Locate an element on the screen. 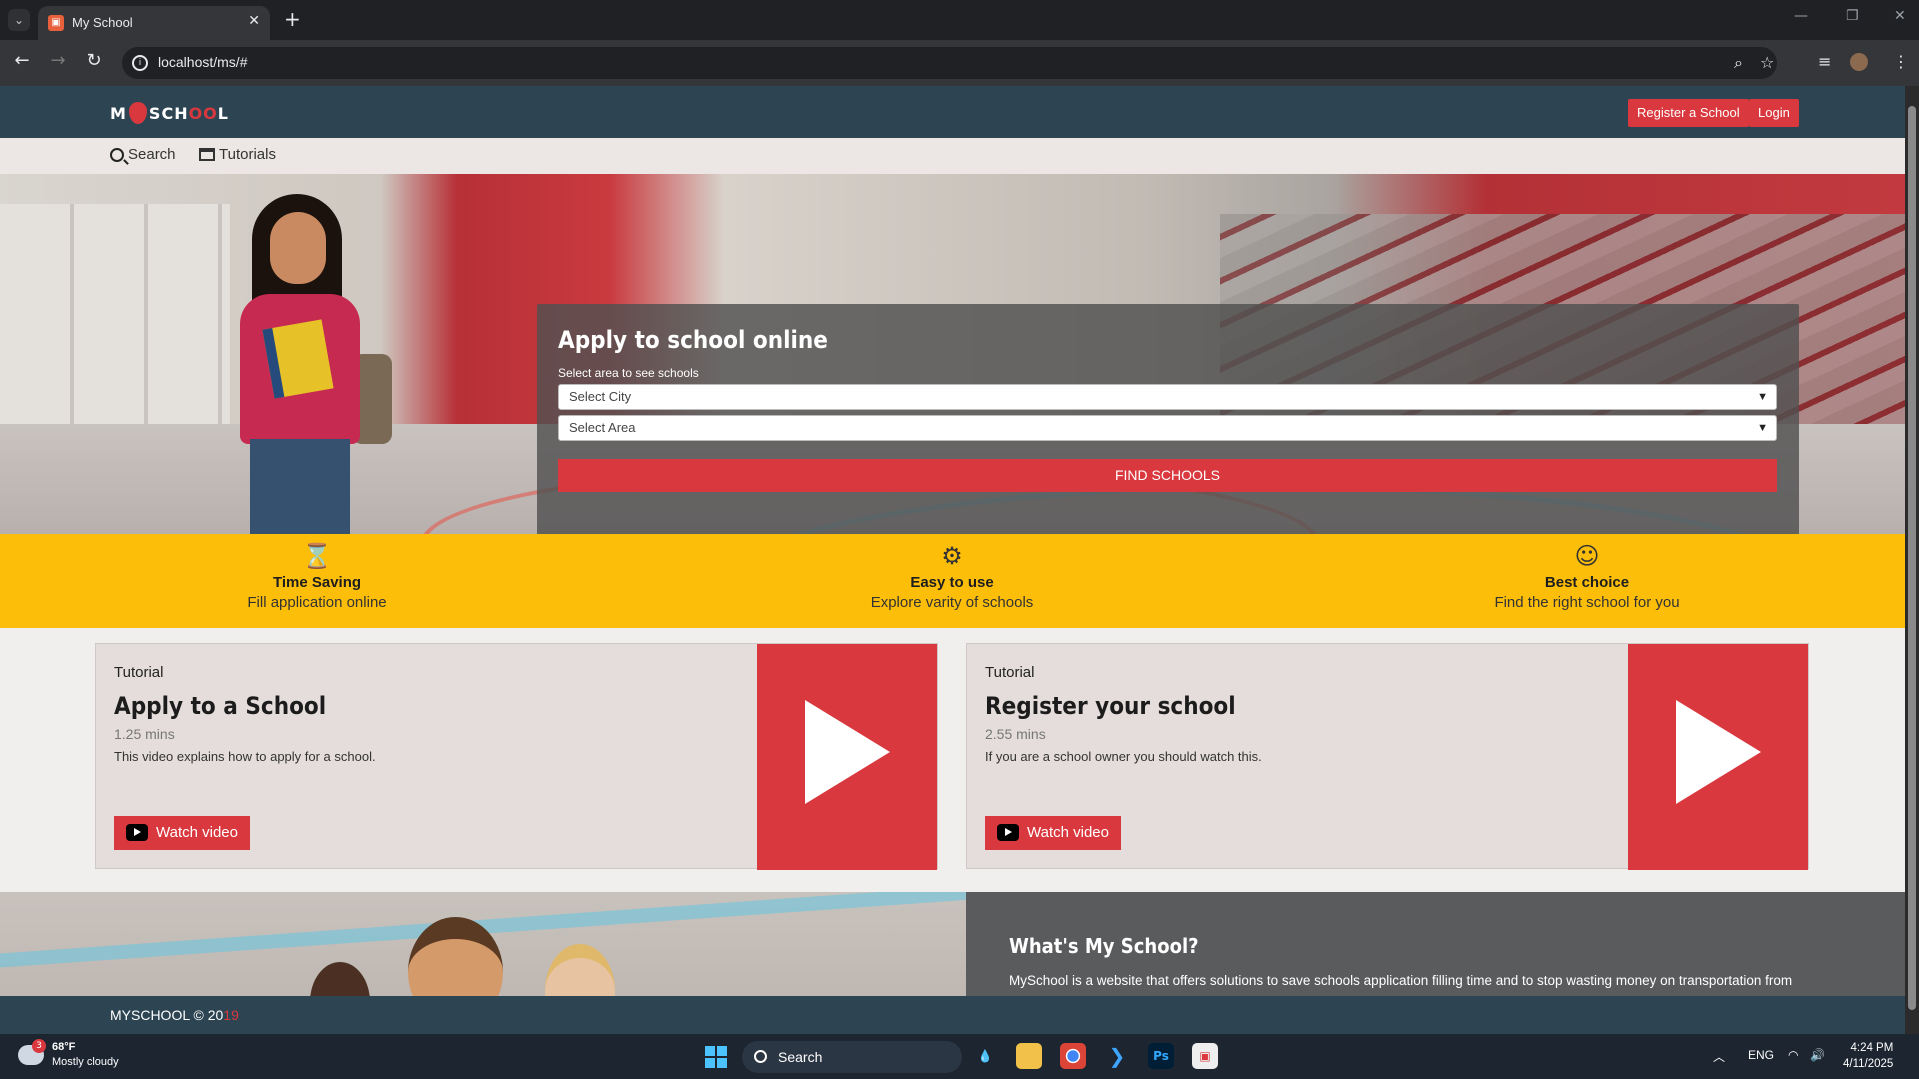 This screenshot has height=1079, width=1919. footer-copyright: MYSCHOOL © 2019 is located at coordinates (174, 1015).